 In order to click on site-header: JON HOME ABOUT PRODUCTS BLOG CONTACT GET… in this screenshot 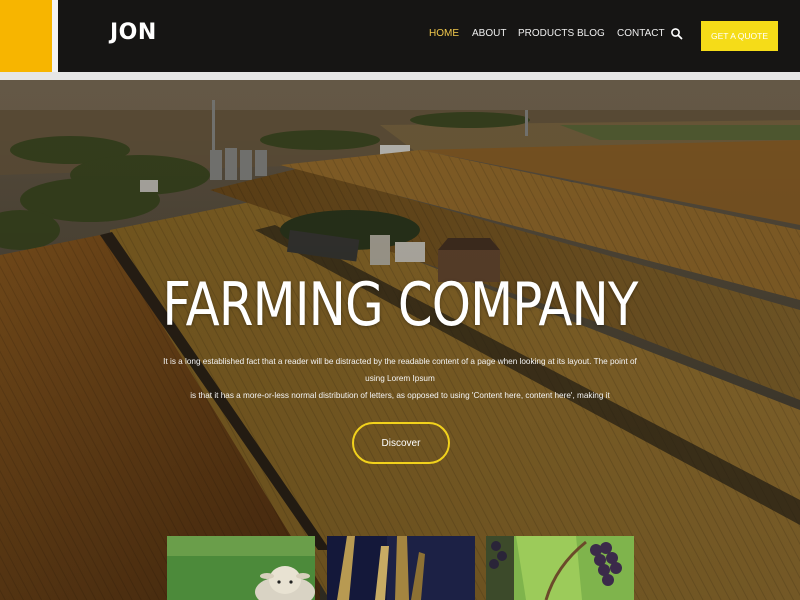, I will do `click(400, 37)`.